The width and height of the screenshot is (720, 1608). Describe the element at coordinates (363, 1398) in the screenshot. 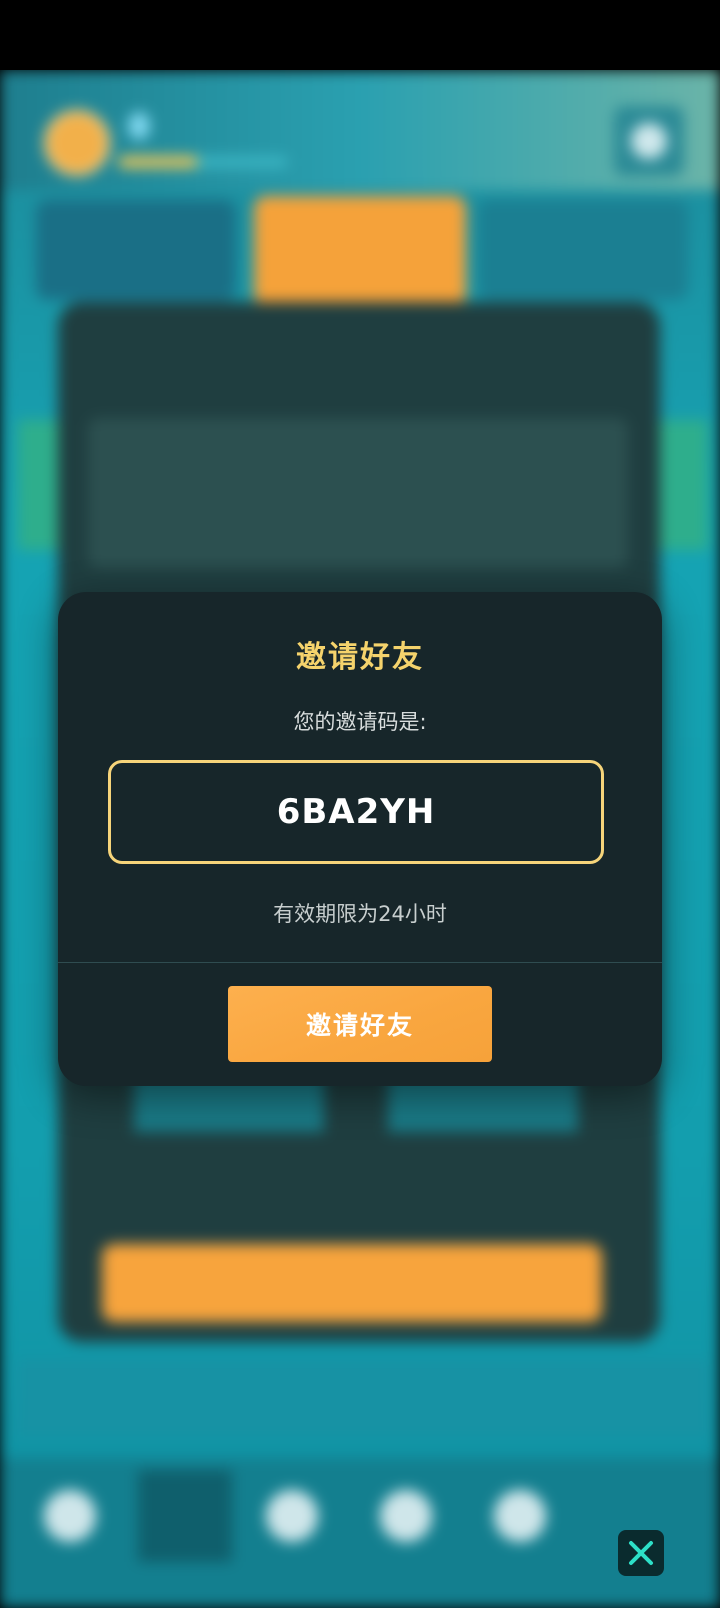

I see `background-list-row` at that location.